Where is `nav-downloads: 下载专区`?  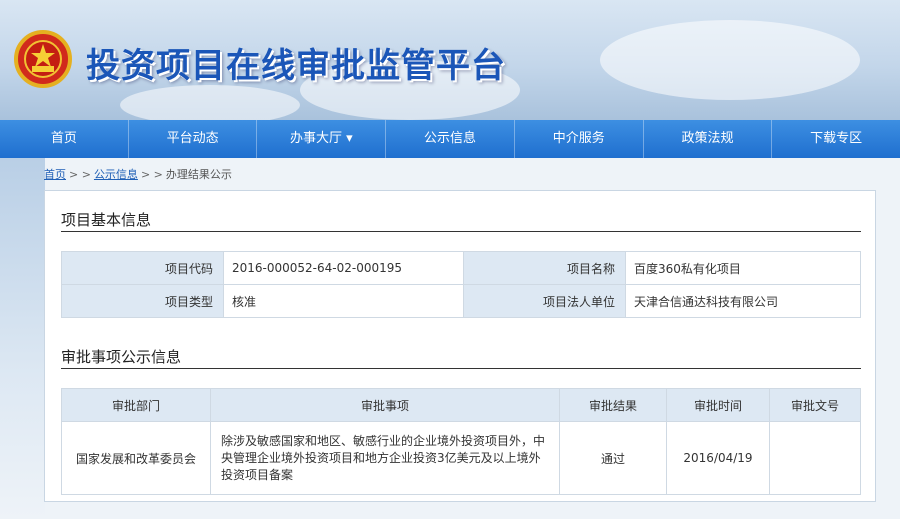 nav-downloads: 下载专区 is located at coordinates (836, 139).